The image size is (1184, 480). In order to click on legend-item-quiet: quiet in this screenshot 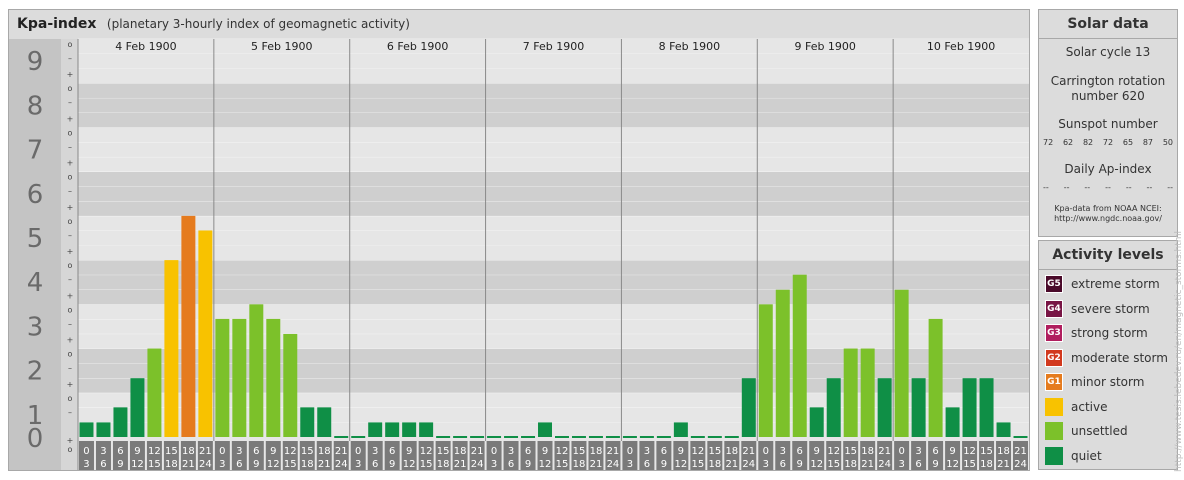, I will do `click(1073, 455)`.